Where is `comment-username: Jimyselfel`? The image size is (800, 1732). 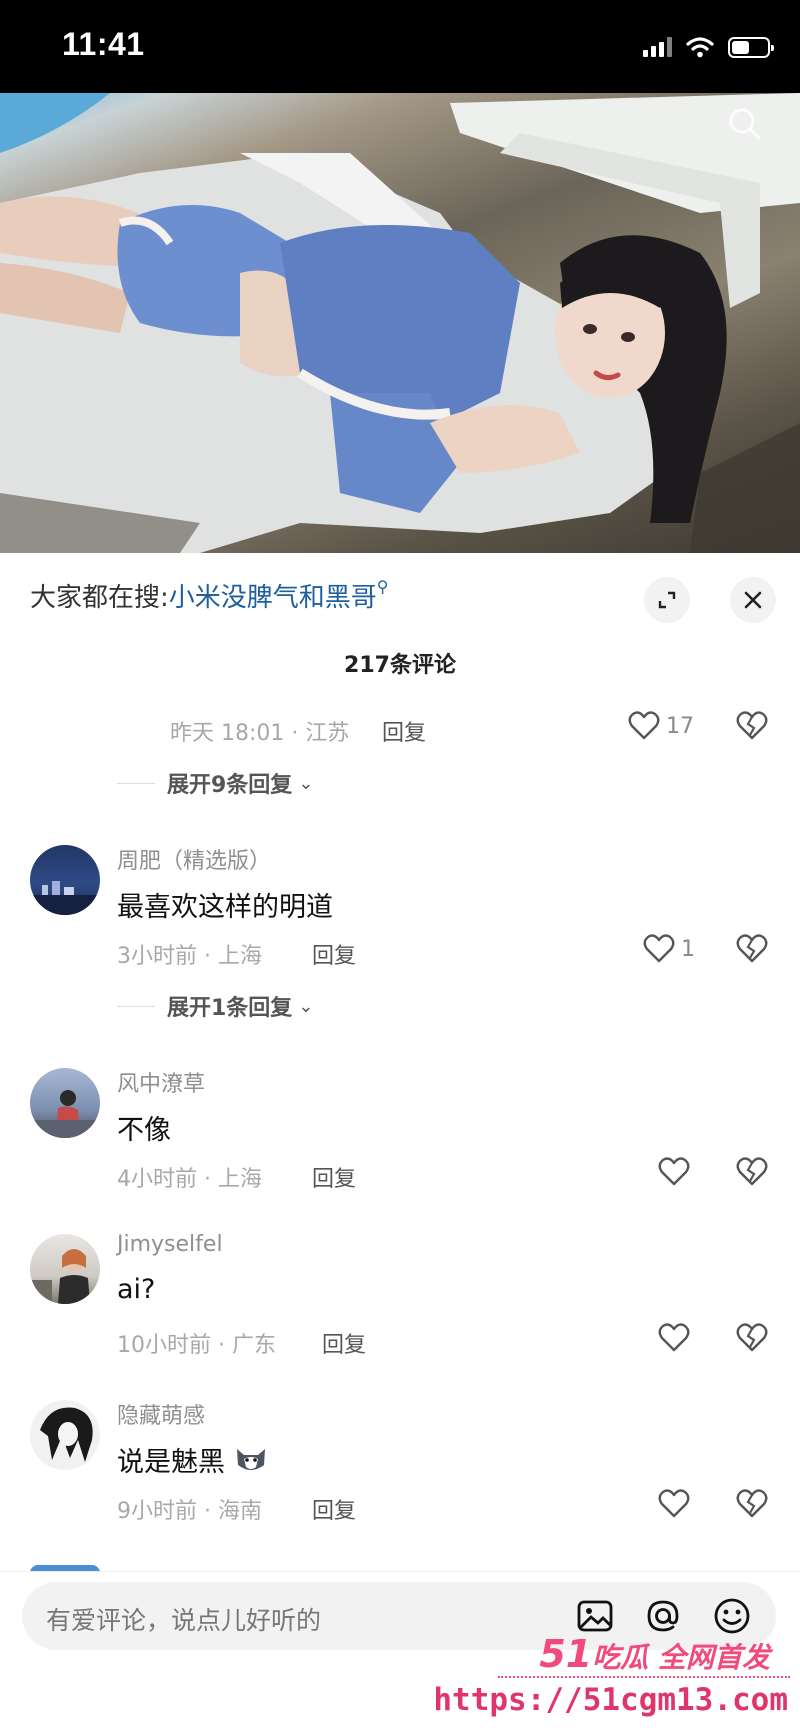 comment-username: Jimyselfel is located at coordinates (170, 1244).